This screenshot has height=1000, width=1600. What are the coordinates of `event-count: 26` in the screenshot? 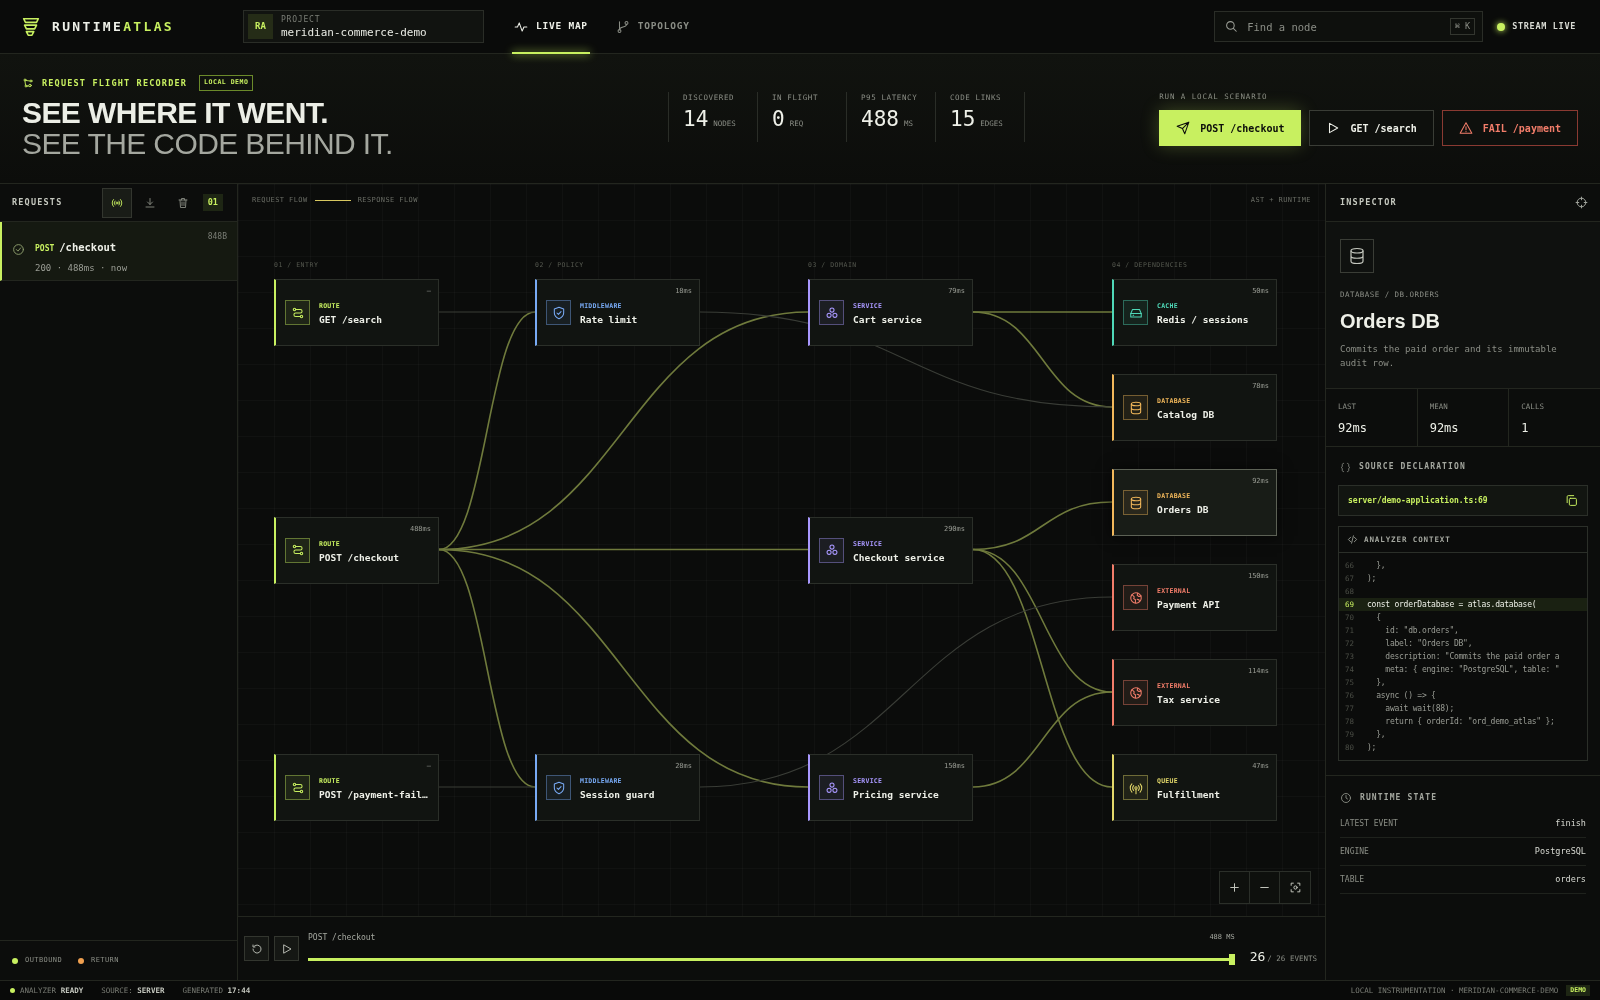 It's located at (1257, 956).